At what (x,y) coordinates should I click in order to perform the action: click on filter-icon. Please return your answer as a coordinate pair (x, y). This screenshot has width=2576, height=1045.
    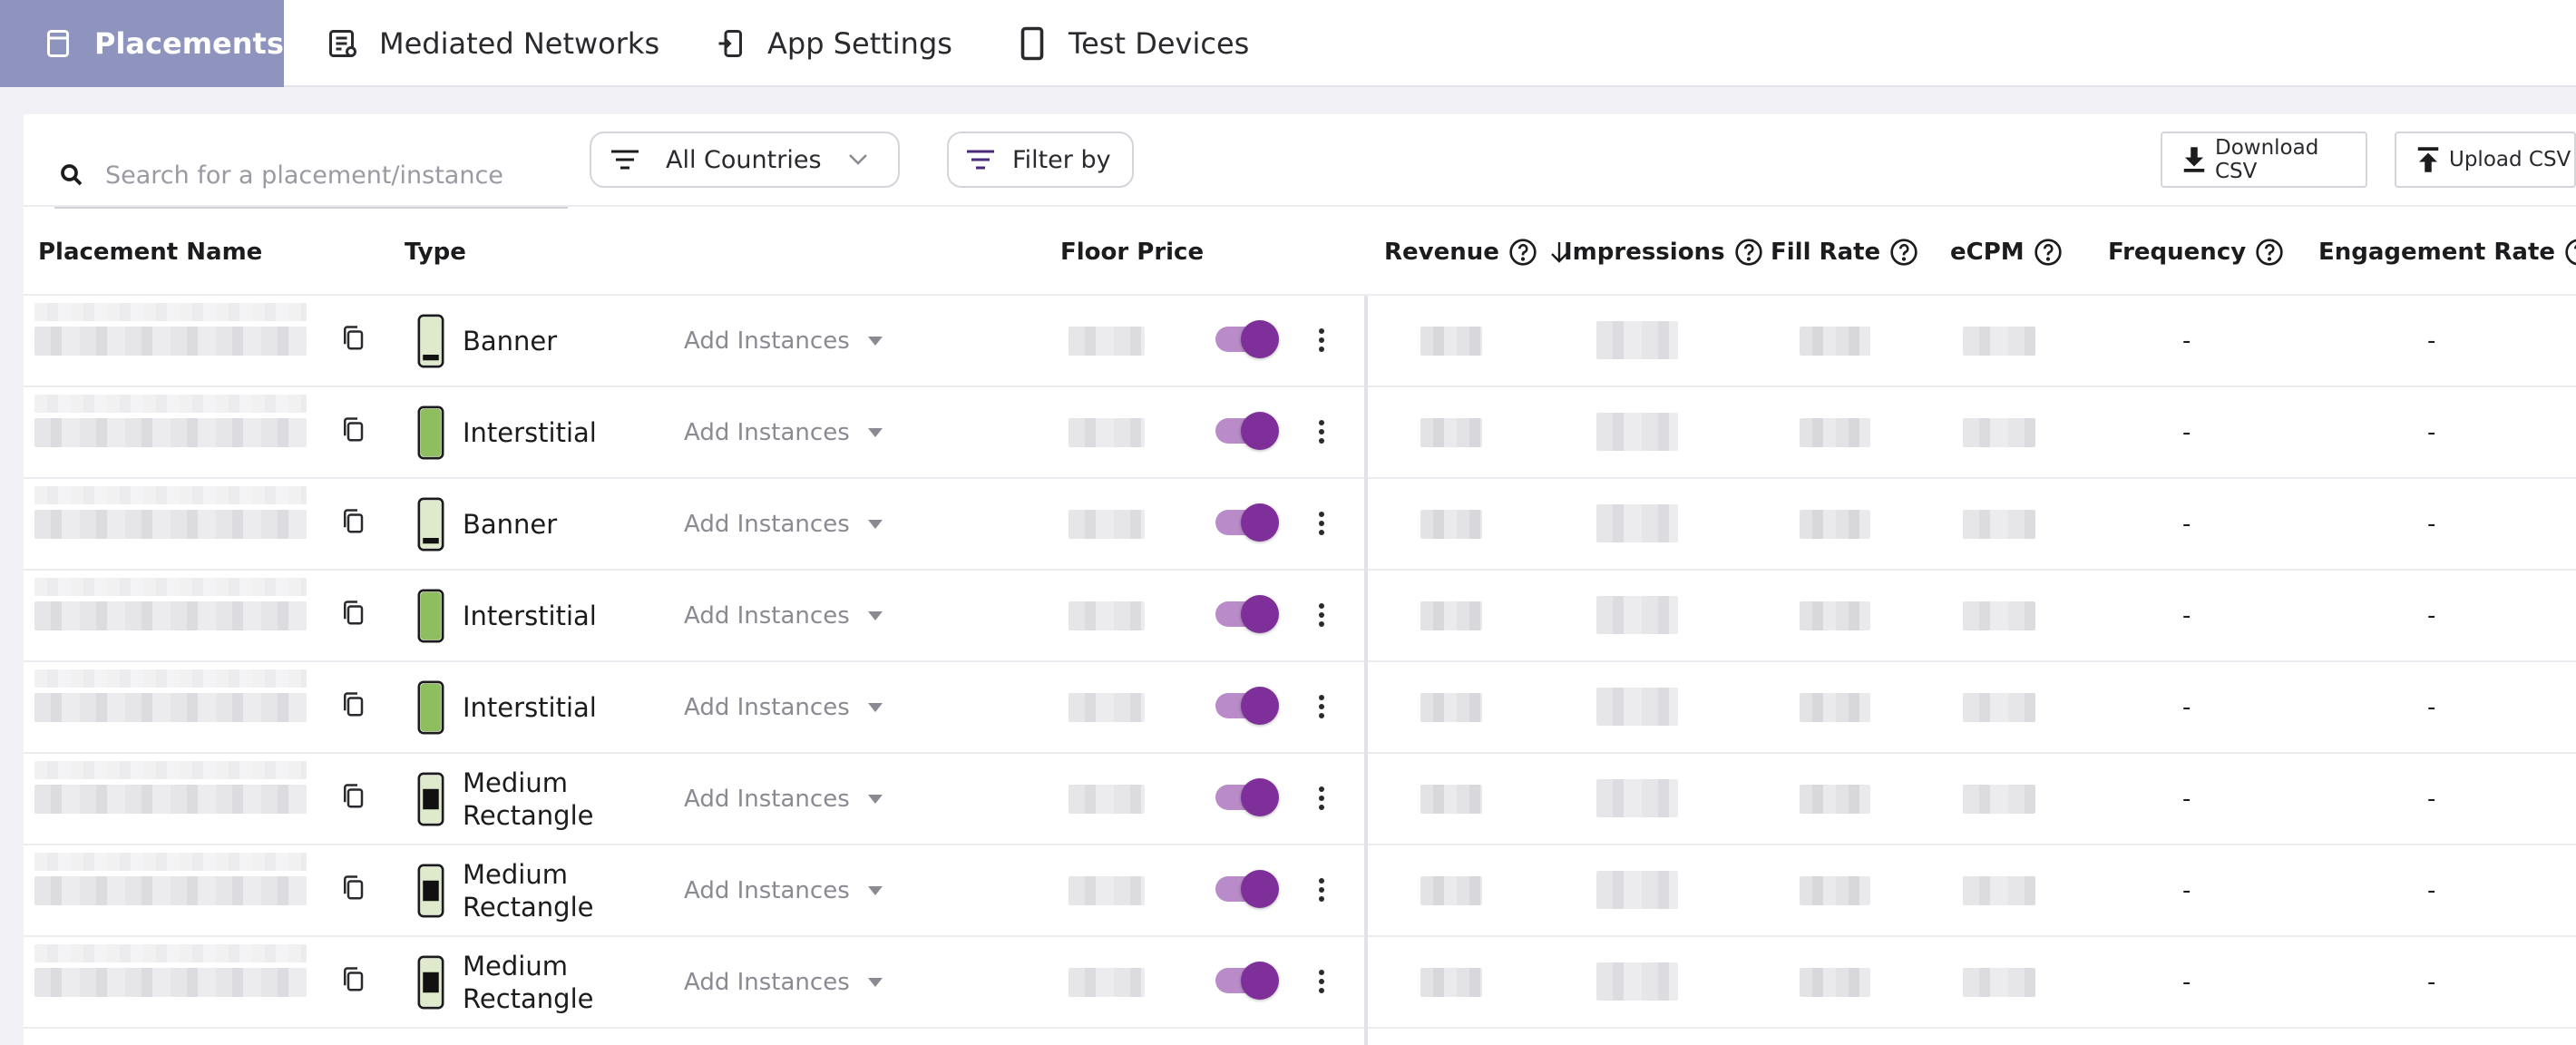
    Looking at the image, I should click on (980, 159).